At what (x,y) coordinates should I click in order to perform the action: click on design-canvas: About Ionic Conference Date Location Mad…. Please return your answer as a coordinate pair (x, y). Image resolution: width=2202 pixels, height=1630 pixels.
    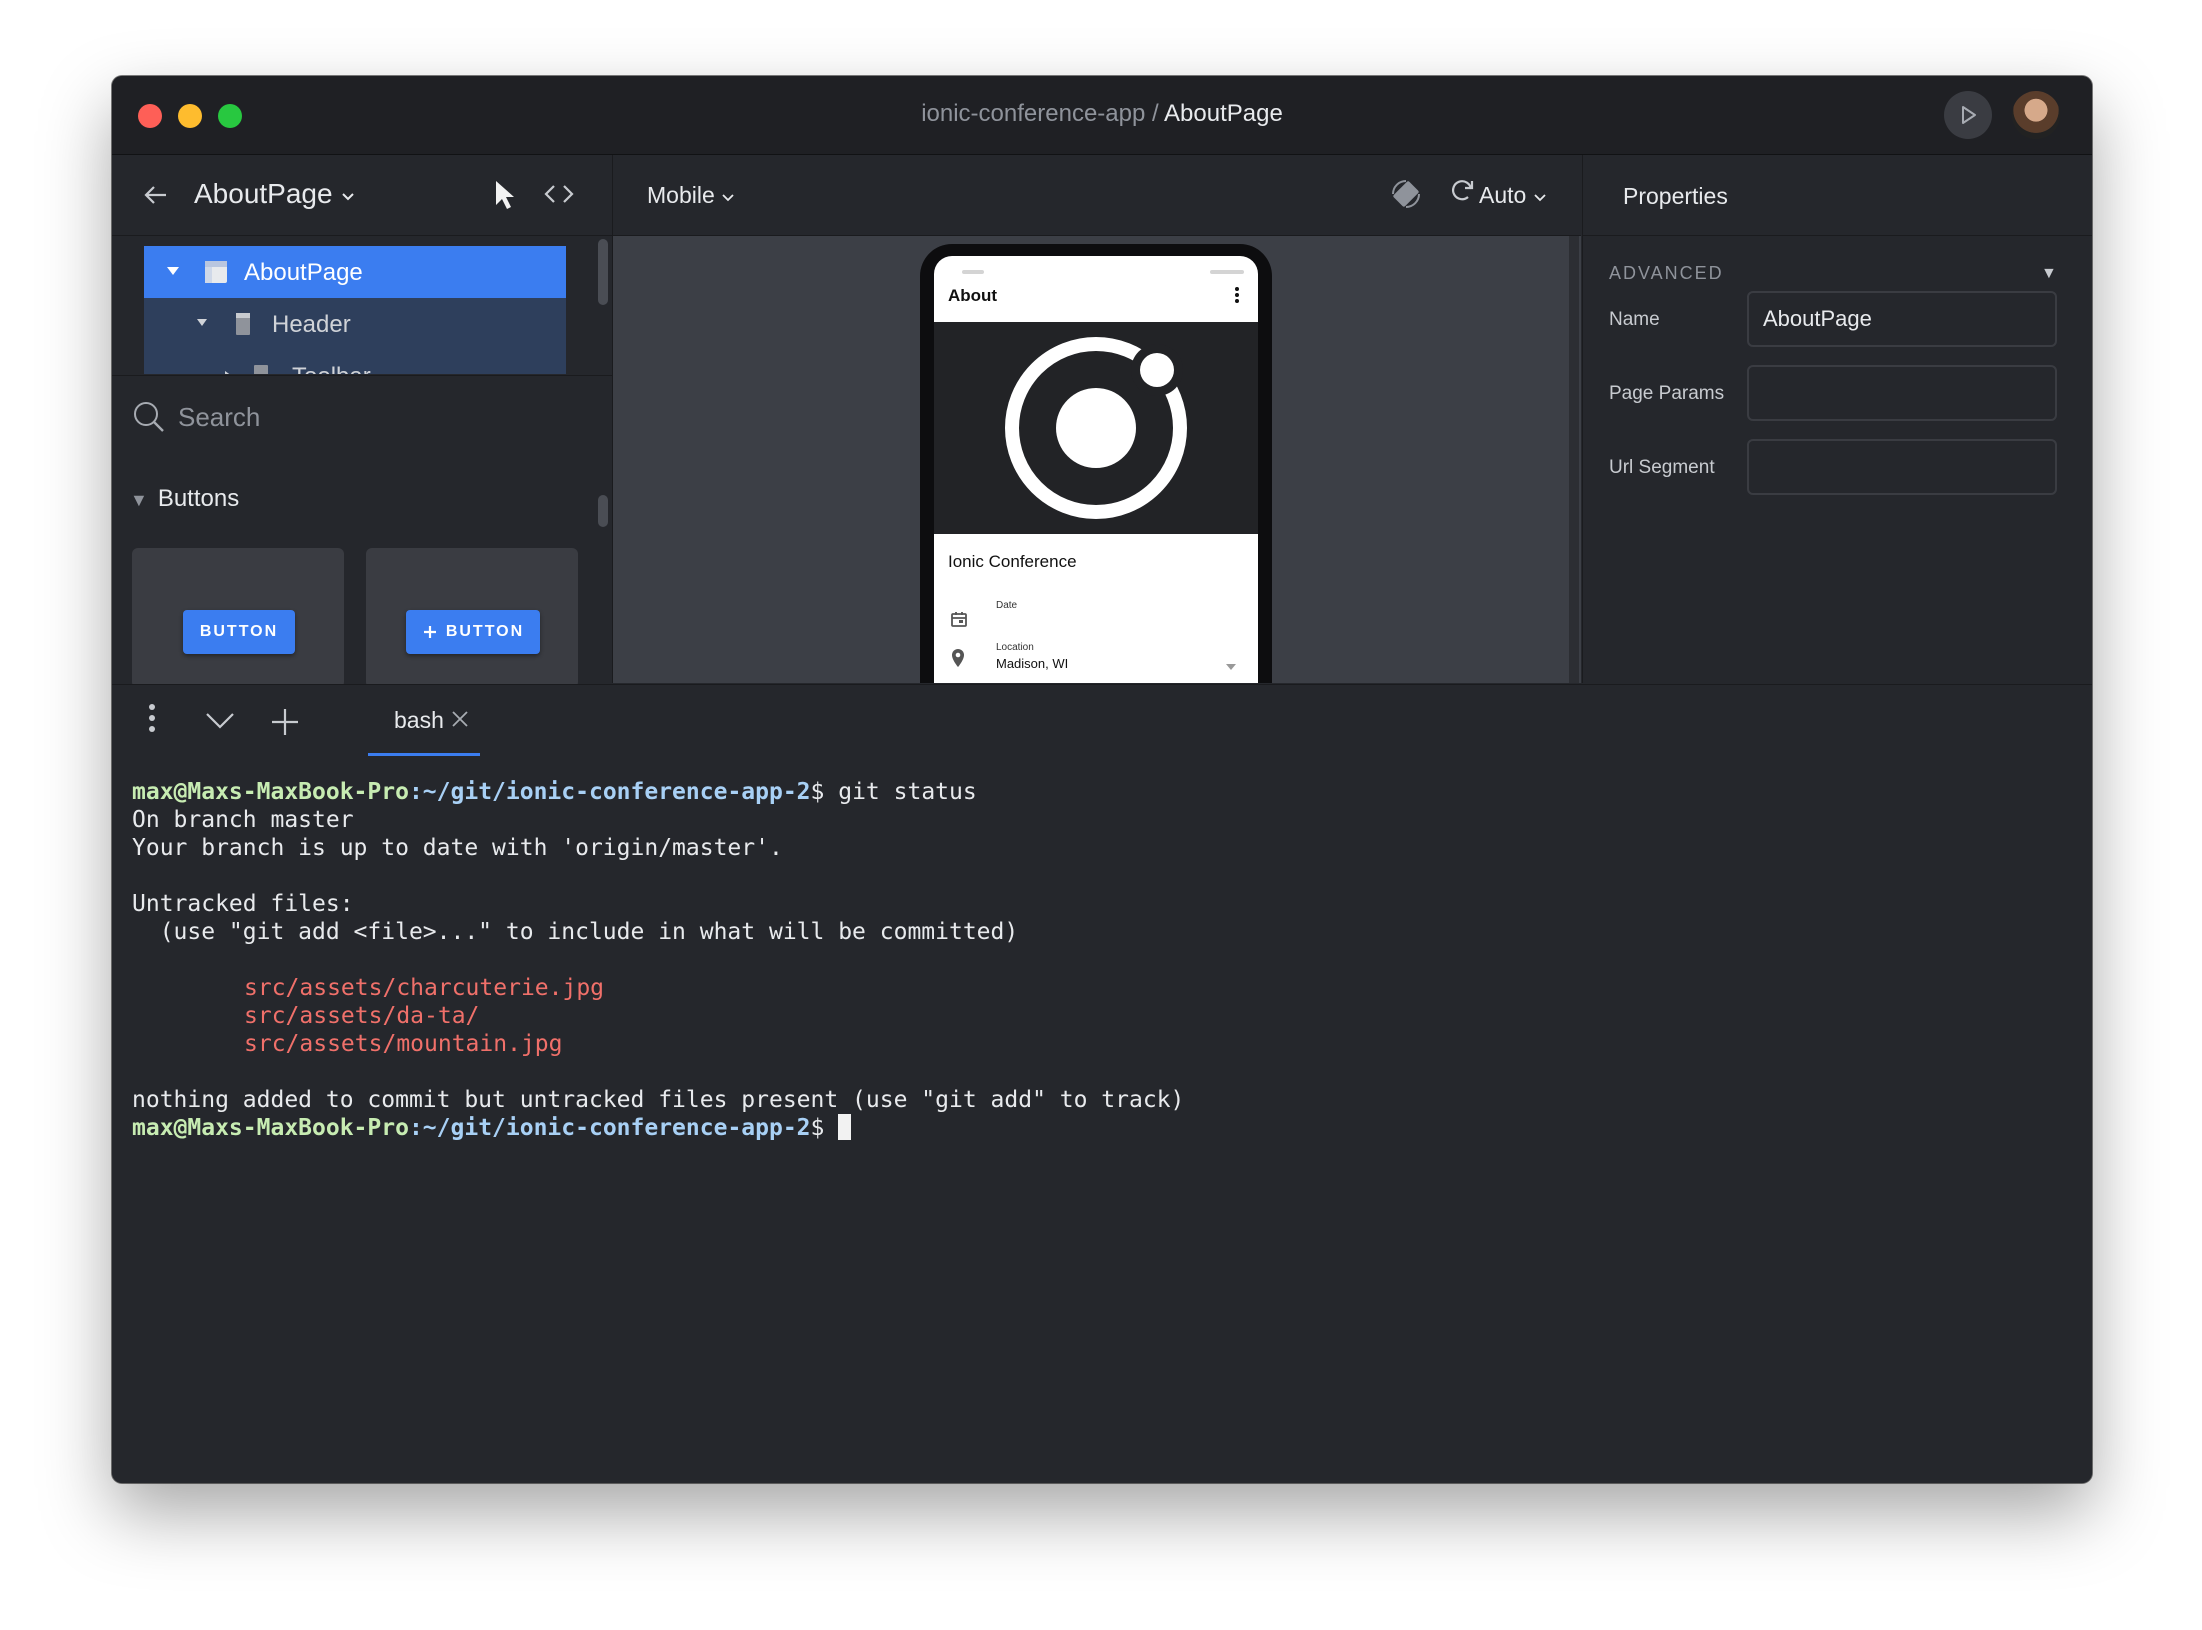
    Looking at the image, I should click on (1097, 459).